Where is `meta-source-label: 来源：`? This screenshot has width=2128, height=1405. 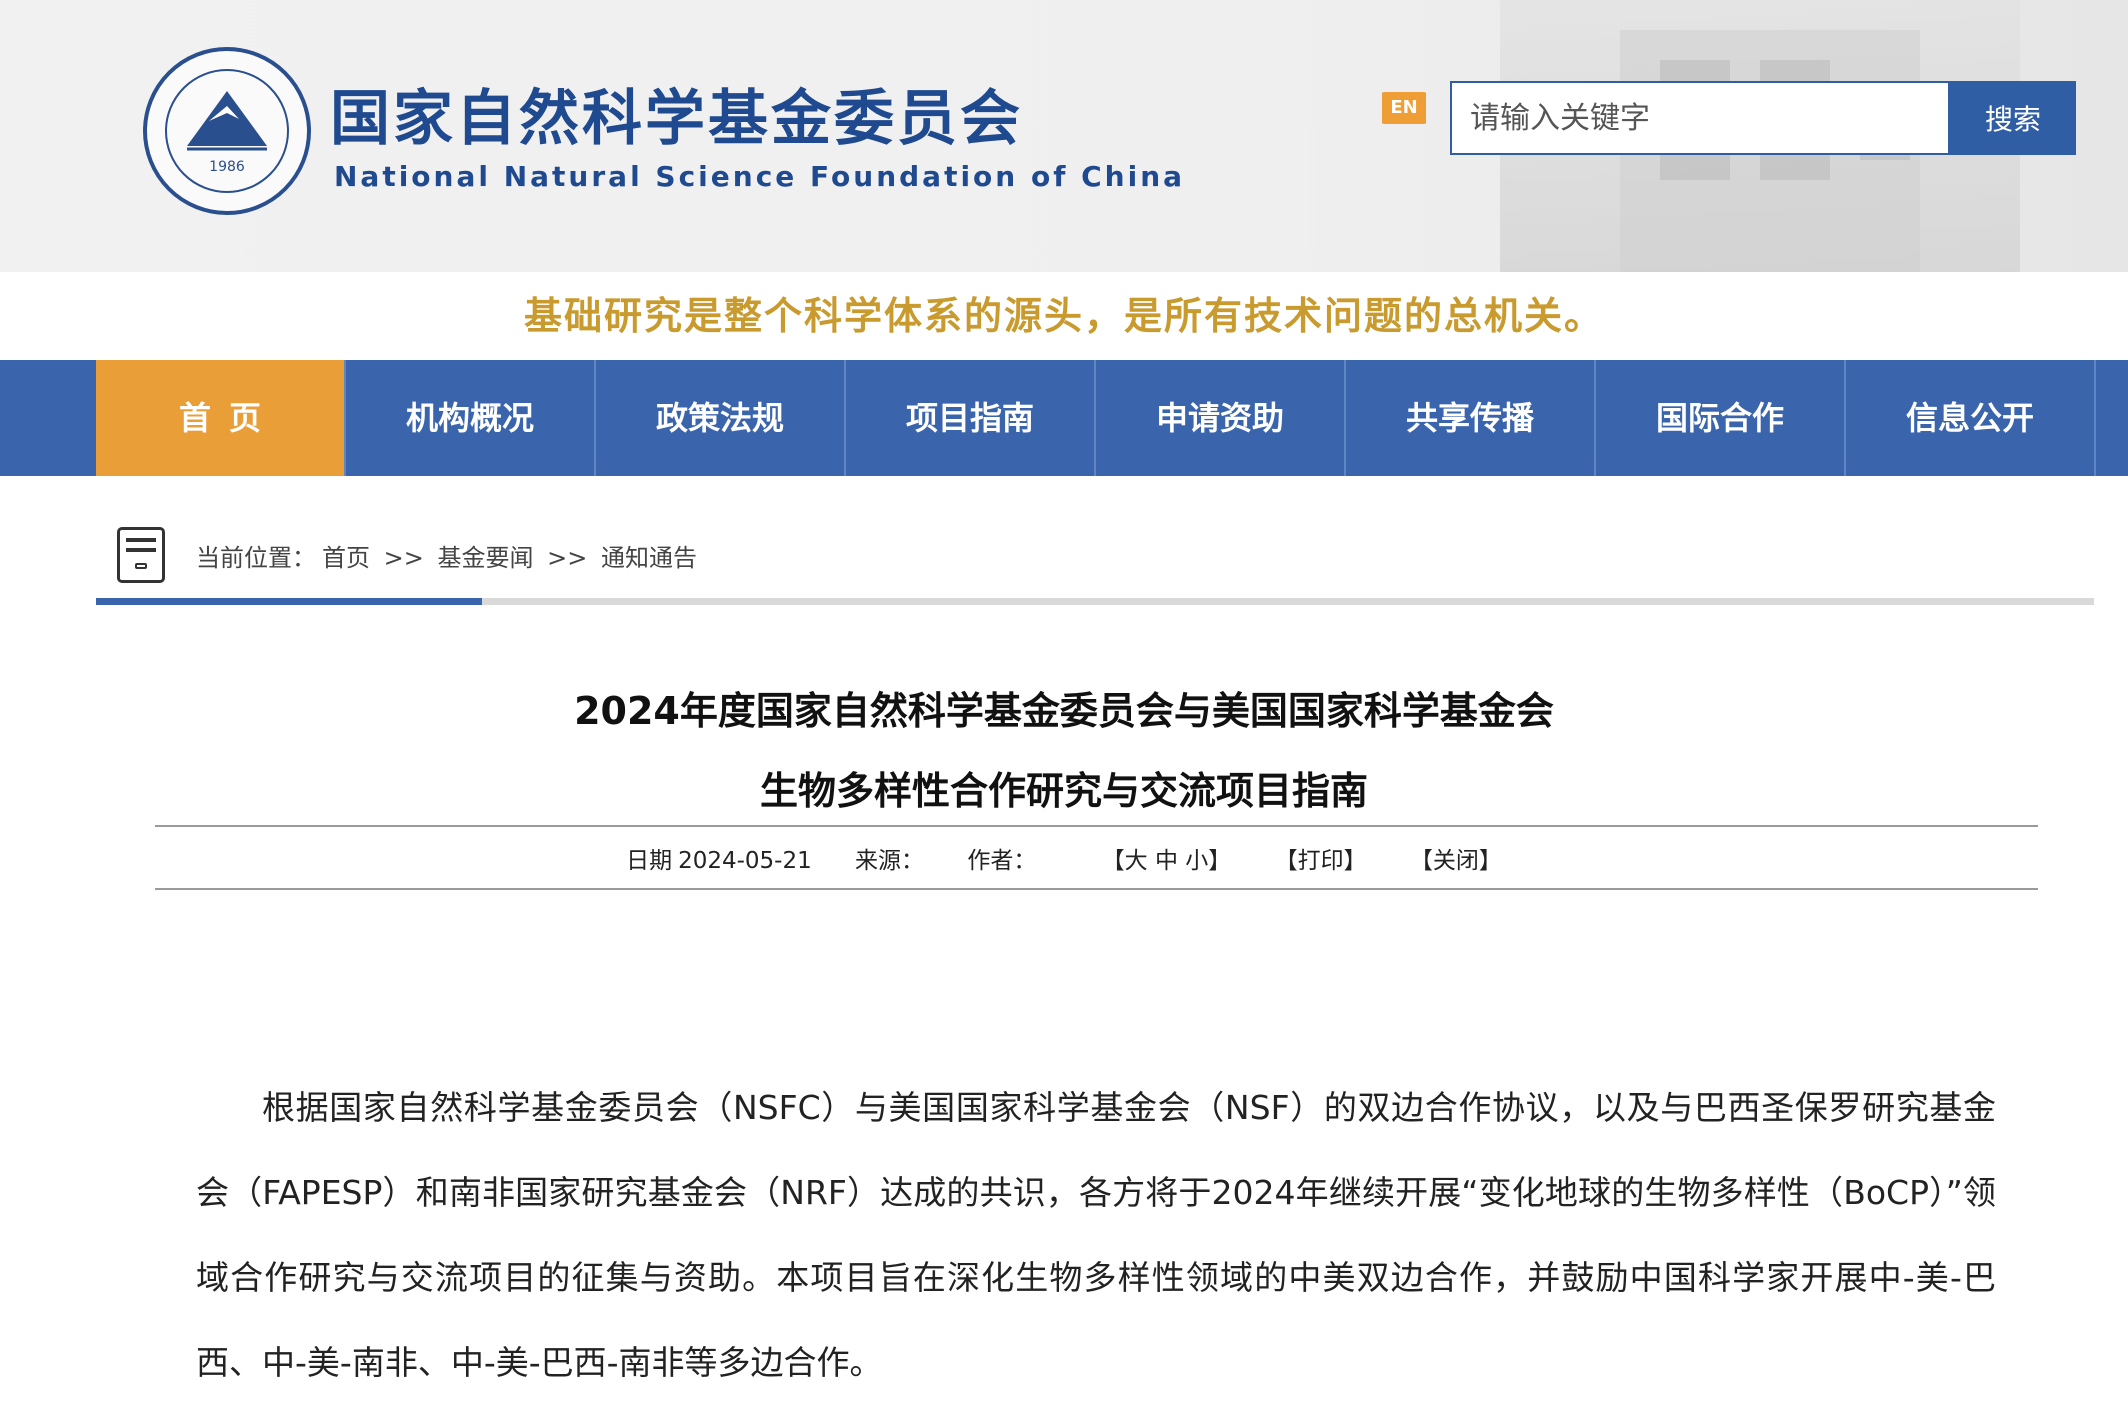
meta-source-label: 来源： is located at coordinates (890, 861).